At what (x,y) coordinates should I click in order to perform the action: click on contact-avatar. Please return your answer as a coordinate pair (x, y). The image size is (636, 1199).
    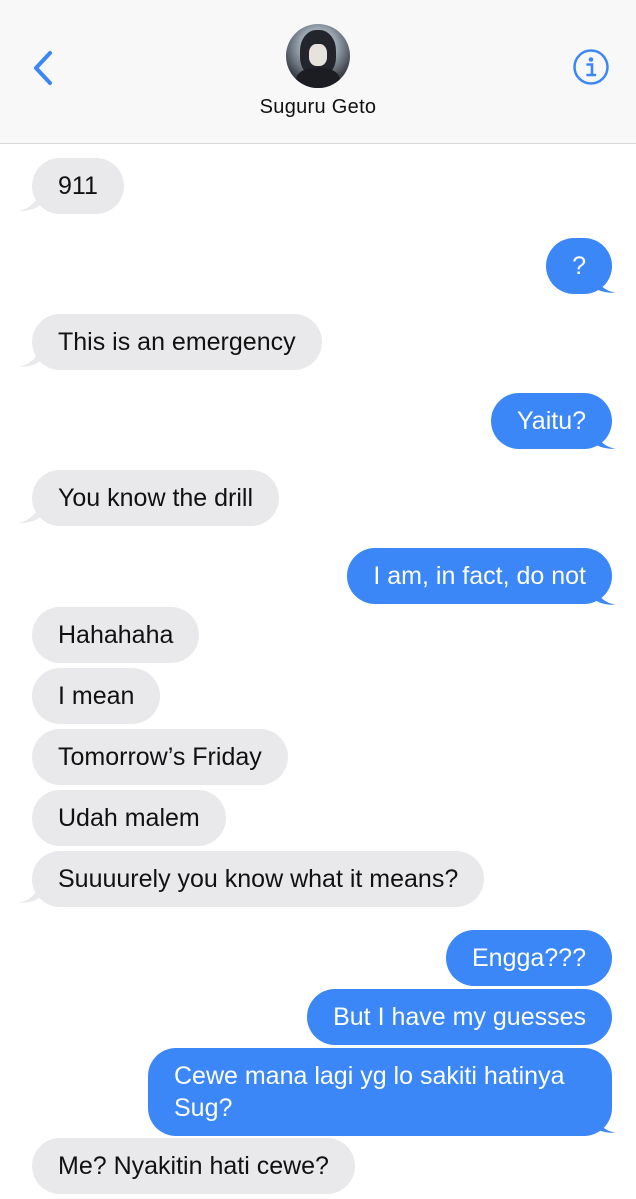
    Looking at the image, I should click on (318, 56).